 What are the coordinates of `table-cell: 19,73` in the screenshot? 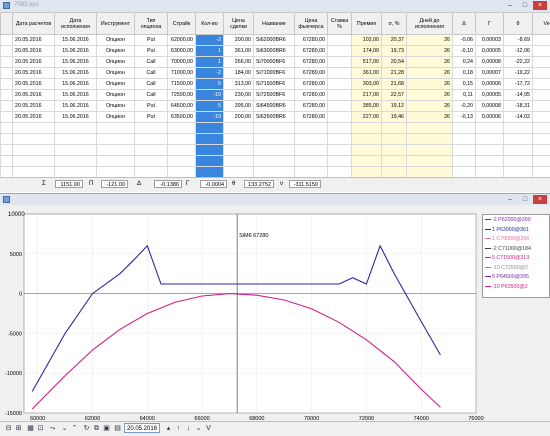 It's located at (394, 51).